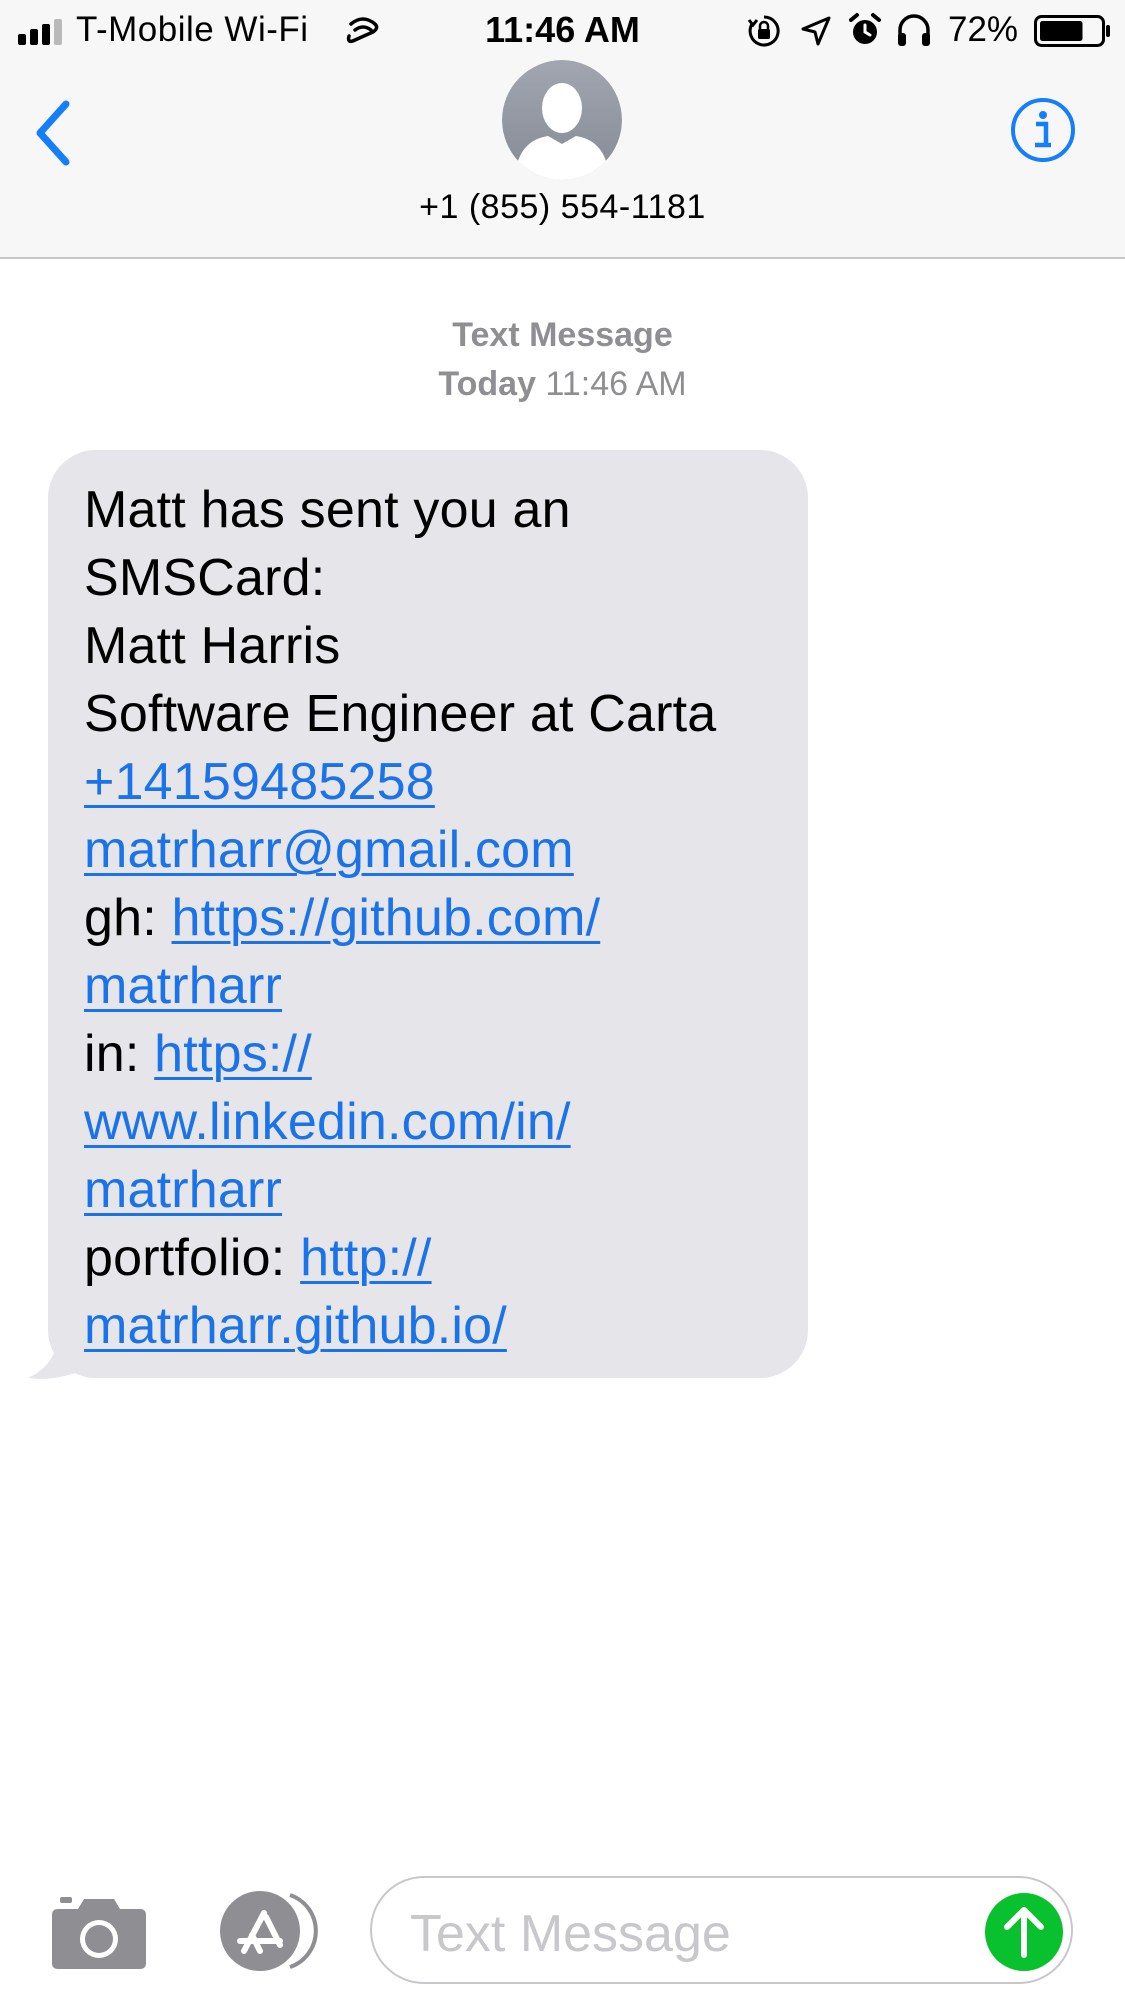 This screenshot has width=1125, height=2001. Describe the element at coordinates (865, 28) in the screenshot. I see `alarm-icon` at that location.